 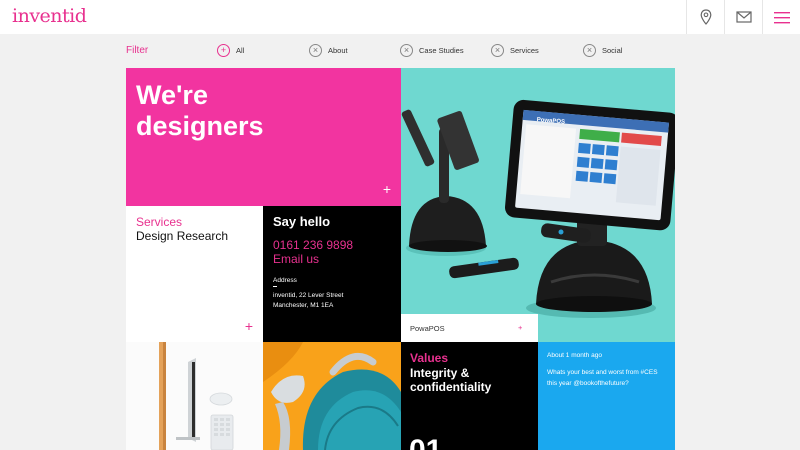 I want to click on filter-services-label: Services, so click(x=524, y=50).